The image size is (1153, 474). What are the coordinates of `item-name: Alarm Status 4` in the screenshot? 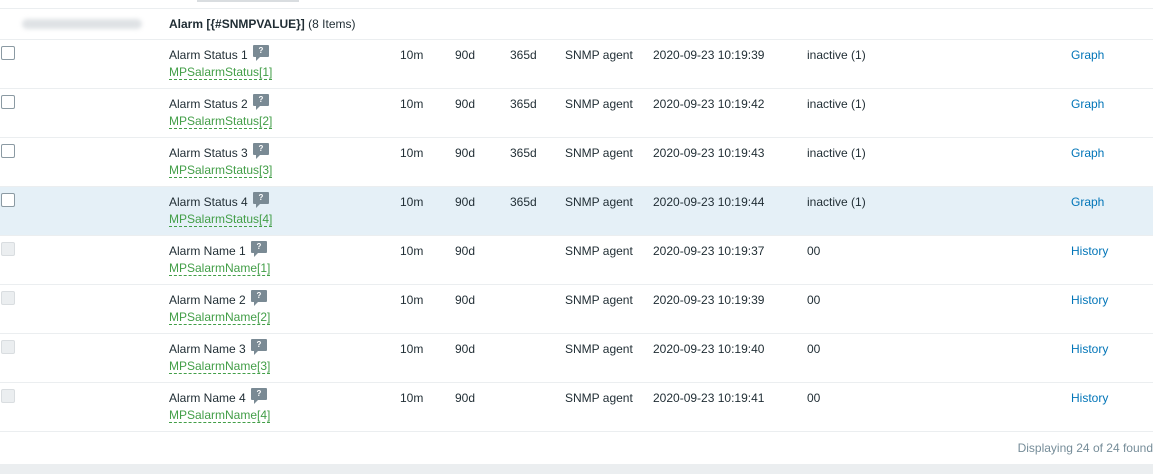 It's located at (208, 202).